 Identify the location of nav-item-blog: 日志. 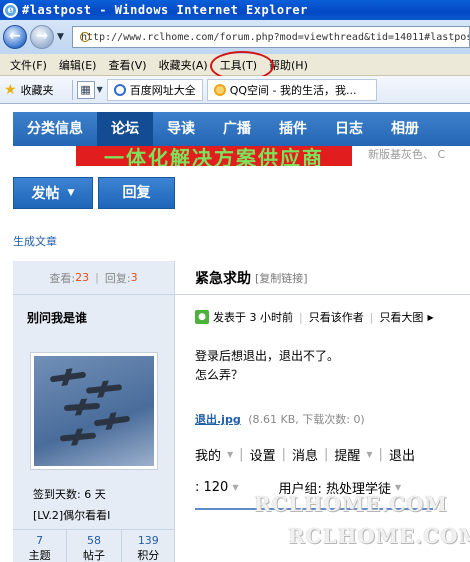
(349, 129).